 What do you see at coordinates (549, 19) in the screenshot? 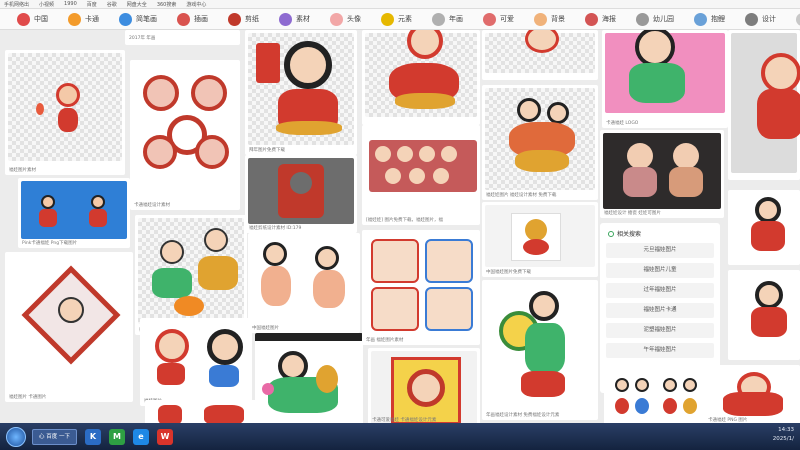
I see `category-tab: 背景` at bounding box center [549, 19].